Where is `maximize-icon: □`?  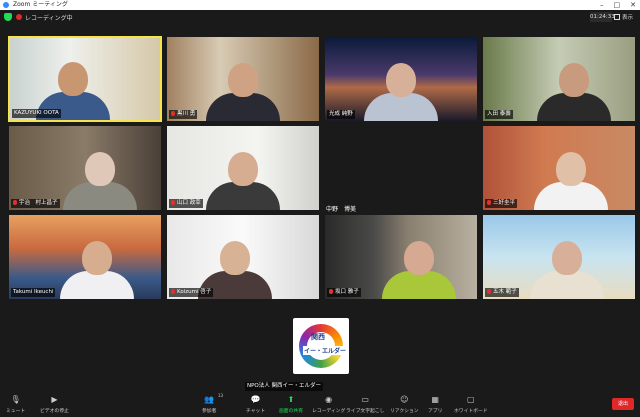
maximize-icon: □ is located at coordinates (617, 5).